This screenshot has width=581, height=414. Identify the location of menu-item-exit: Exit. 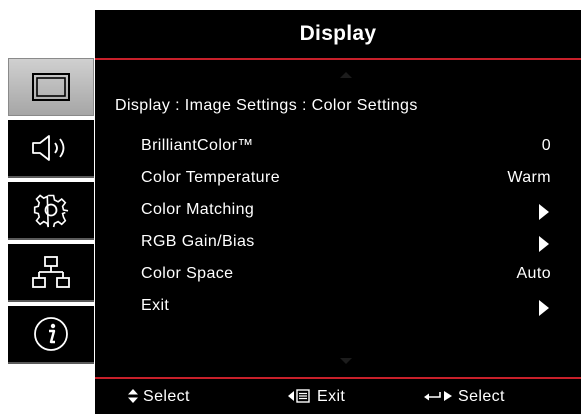
(338, 307).